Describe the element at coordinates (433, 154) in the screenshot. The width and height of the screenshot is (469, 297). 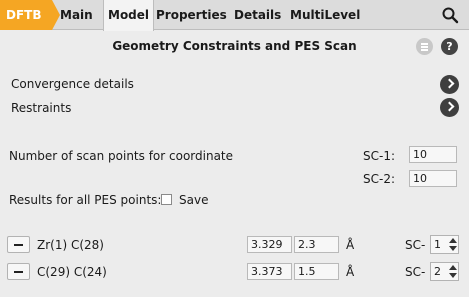
I see `sc1-points-input: 10` at that location.